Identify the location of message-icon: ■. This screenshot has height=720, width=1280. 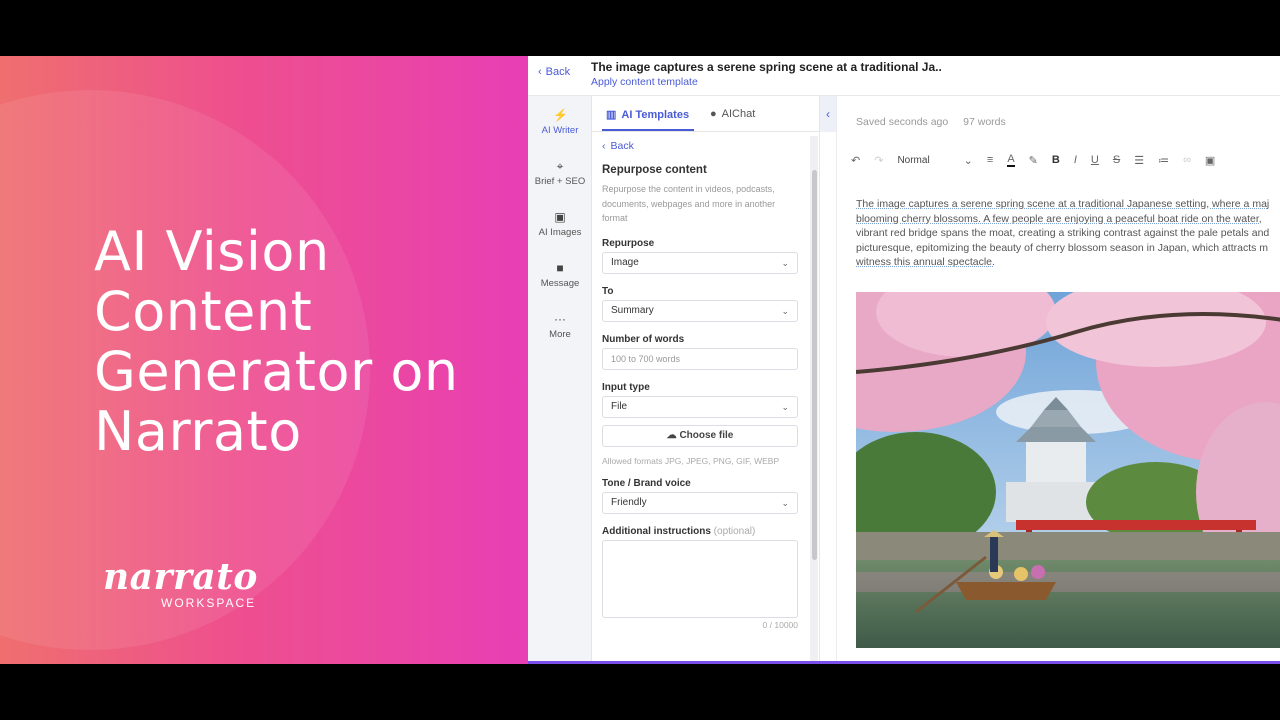
(560, 268).